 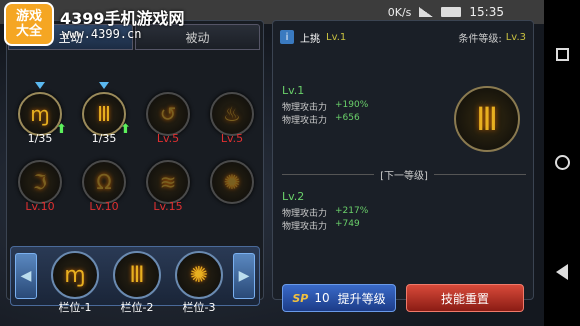 I want to click on skill-level-label: Lv.15, so click(x=168, y=206).